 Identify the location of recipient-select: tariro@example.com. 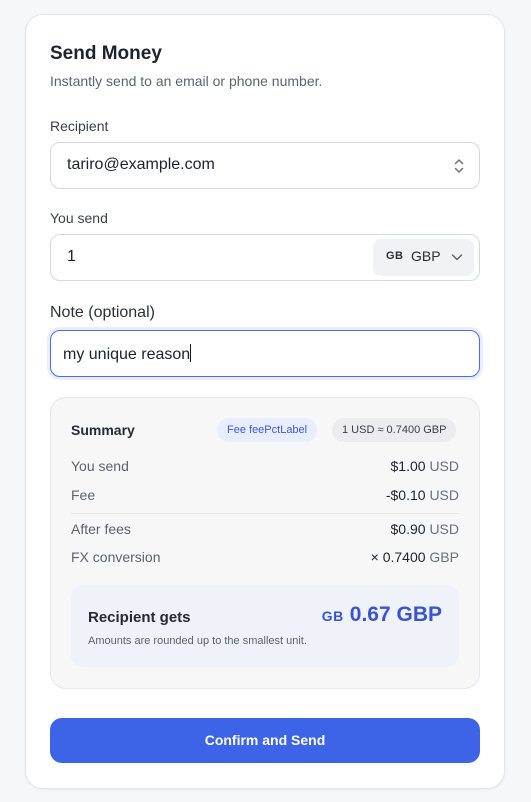
(265, 165).